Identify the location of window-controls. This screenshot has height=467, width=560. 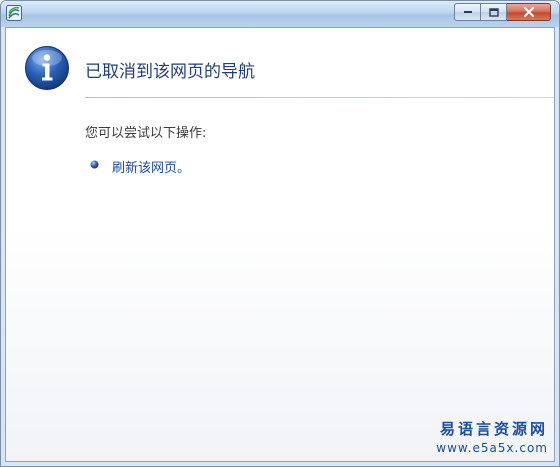
(502, 13).